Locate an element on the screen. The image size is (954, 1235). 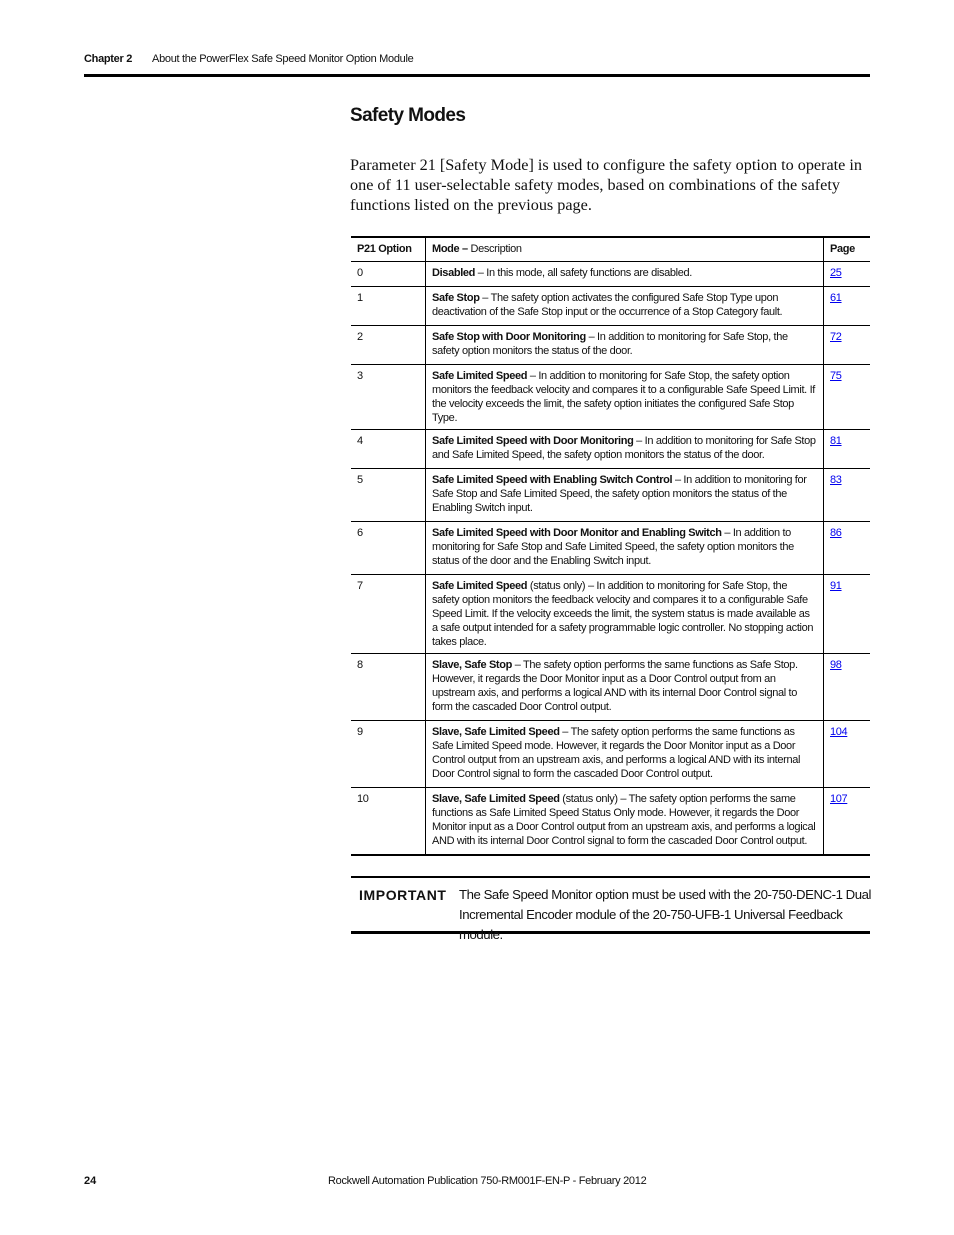
section-title: Safety Modes is located at coordinates (408, 115).